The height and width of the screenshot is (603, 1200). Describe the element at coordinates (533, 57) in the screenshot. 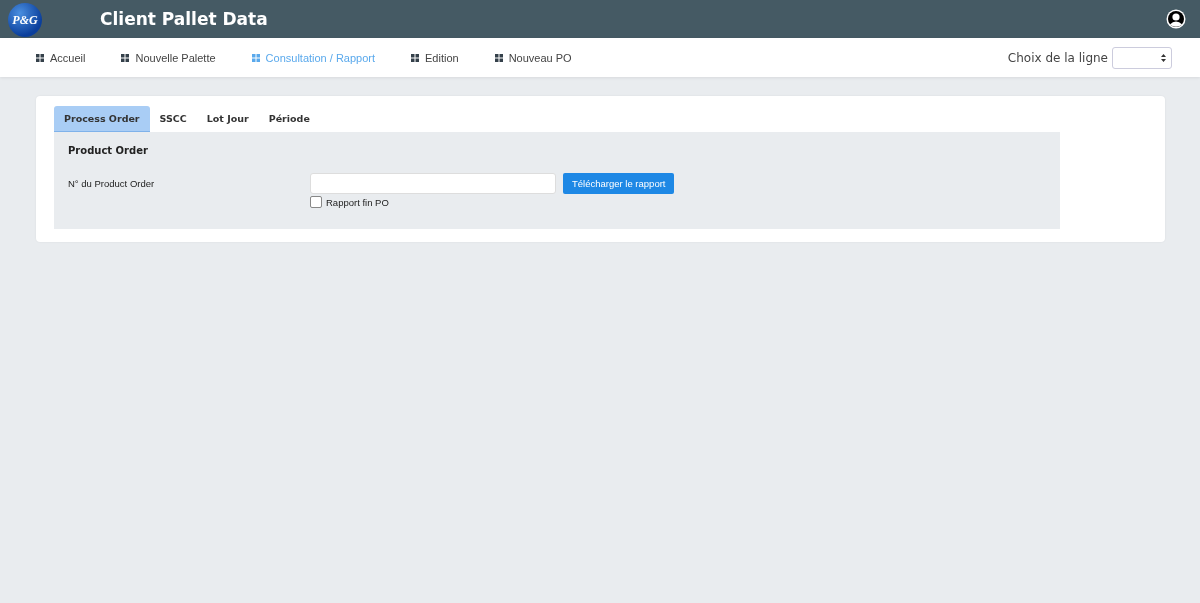

I see `nav-link: Nouveau PO` at that location.